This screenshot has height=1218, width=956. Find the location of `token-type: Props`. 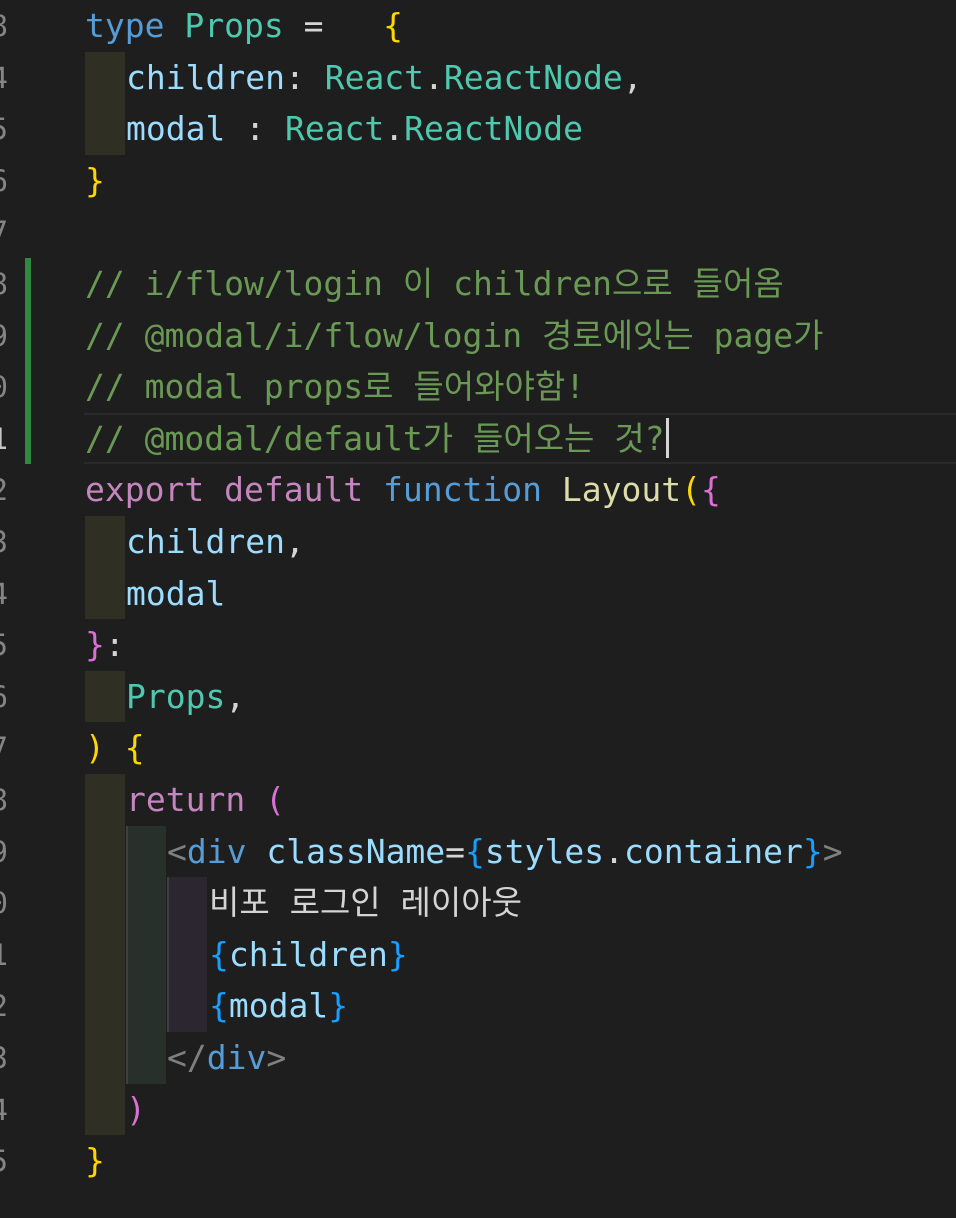

token-type: Props is located at coordinates (234, 25).